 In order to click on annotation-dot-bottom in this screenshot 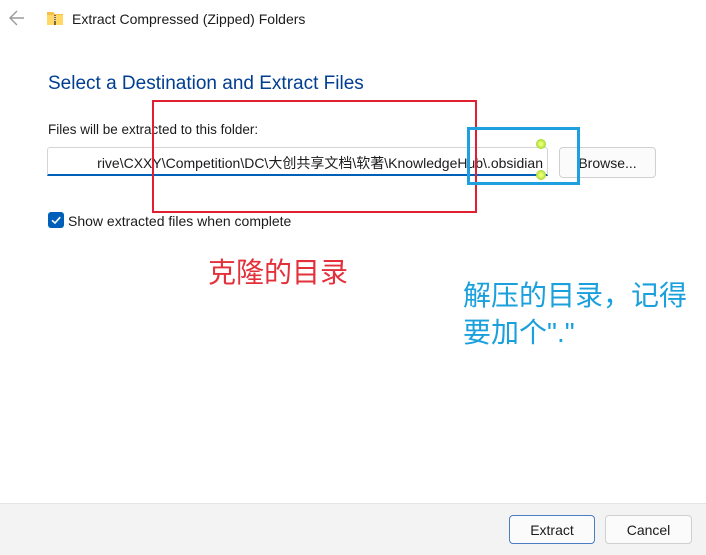, I will do `click(541, 175)`.